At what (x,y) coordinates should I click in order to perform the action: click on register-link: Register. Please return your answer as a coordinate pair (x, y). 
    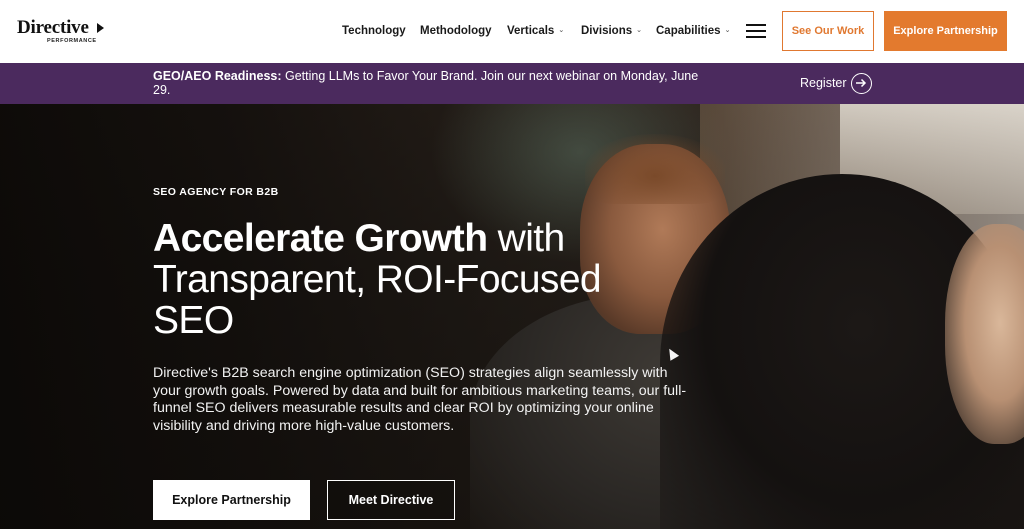
    Looking at the image, I should click on (823, 83).